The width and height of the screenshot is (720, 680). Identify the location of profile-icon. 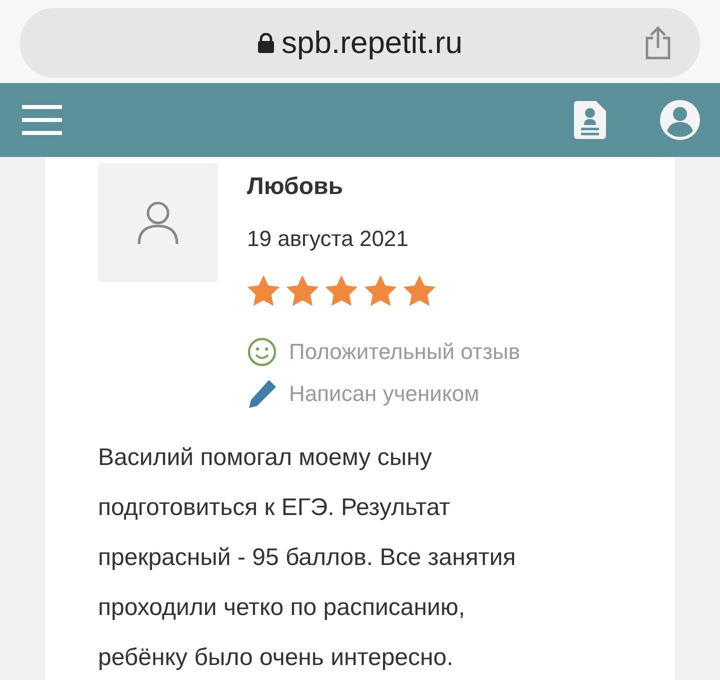
(680, 120).